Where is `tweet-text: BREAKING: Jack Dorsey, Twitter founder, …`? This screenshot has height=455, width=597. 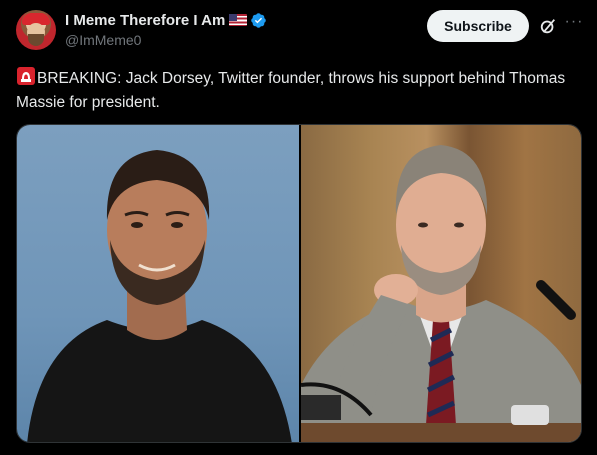
tweet-text: BREAKING: Jack Dorsey, Twitter founder, … is located at coordinates (301, 90).